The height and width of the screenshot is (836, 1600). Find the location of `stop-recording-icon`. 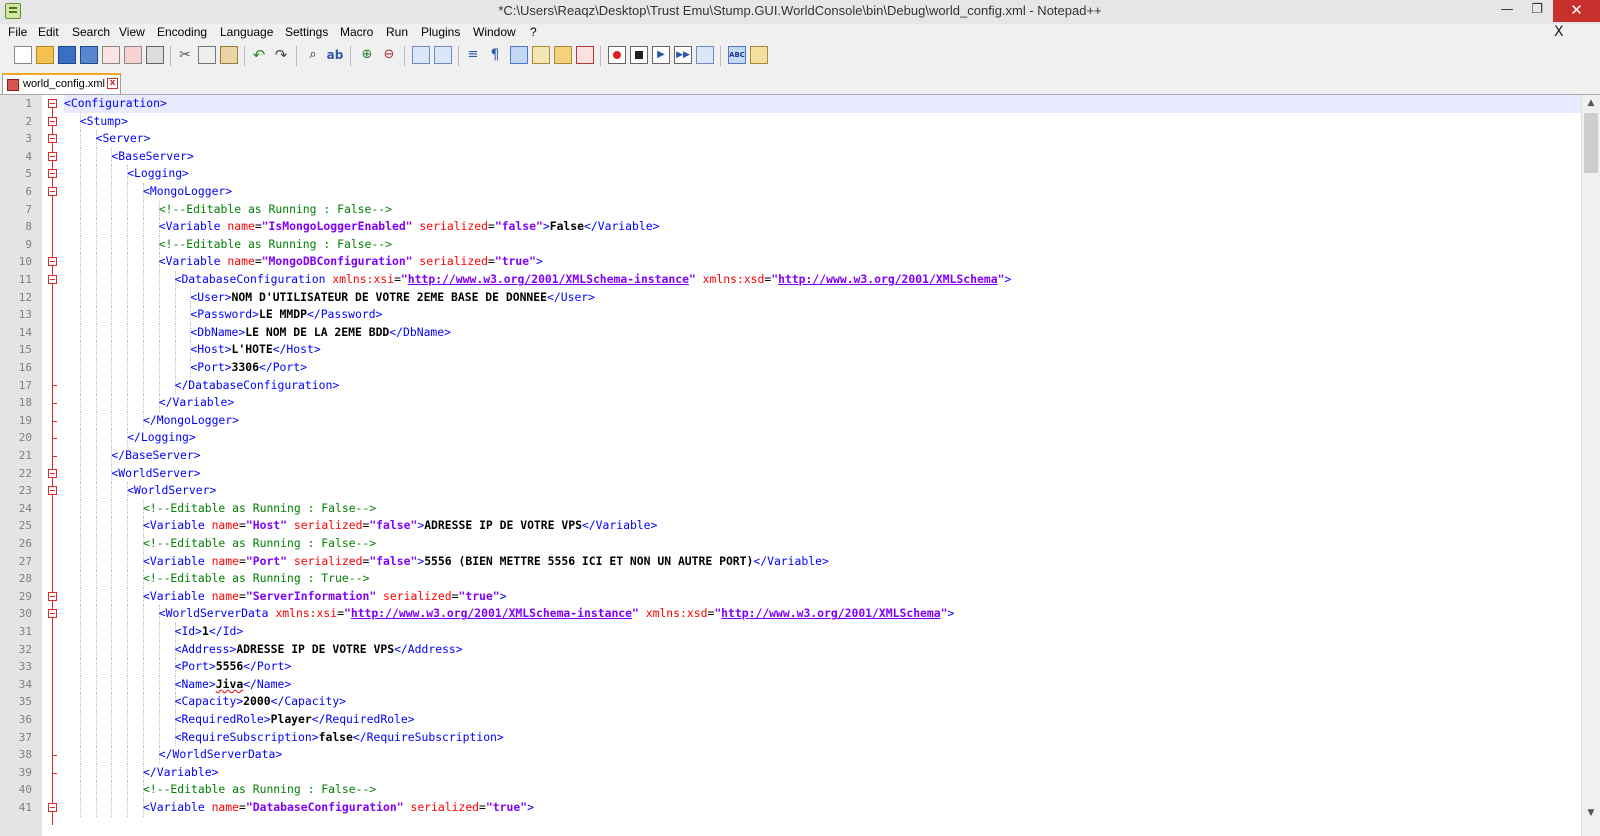

stop-recording-icon is located at coordinates (639, 55).